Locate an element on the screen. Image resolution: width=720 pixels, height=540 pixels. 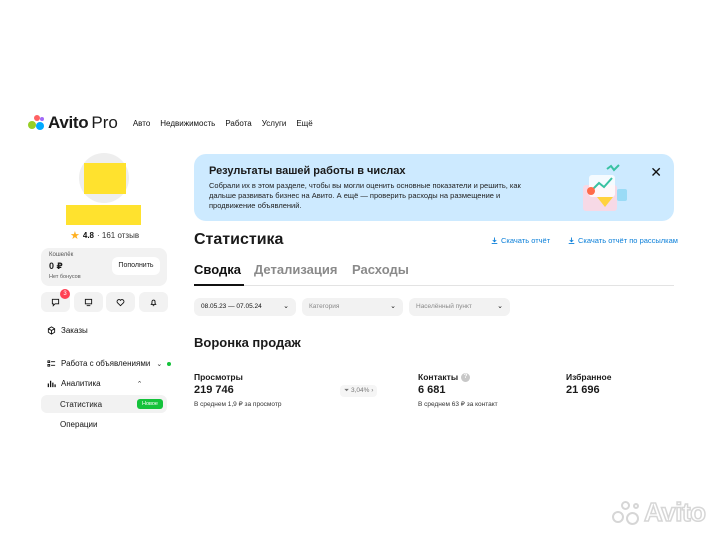
nav-item-realty: Недвижимость is located at coordinates (187, 123).